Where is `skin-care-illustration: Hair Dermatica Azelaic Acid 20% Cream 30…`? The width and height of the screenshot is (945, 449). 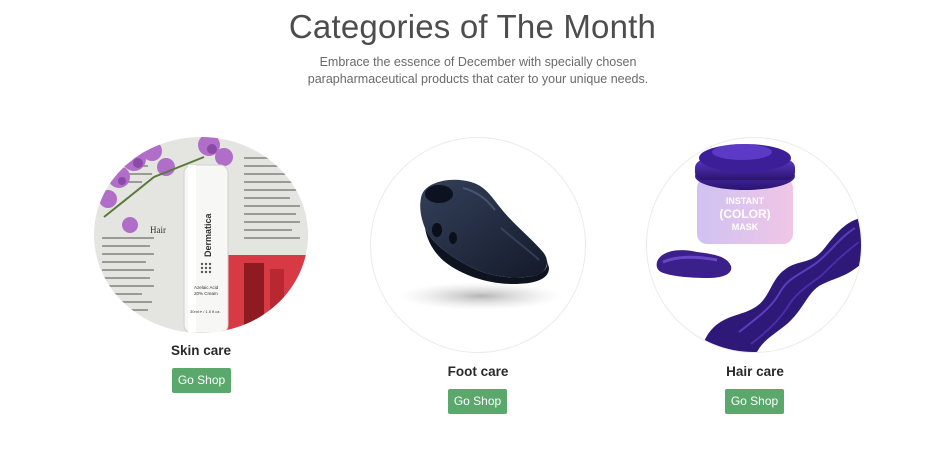 skin-care-illustration: Hair Dermatica Azelaic Acid 20% Cream 30… is located at coordinates (201, 235).